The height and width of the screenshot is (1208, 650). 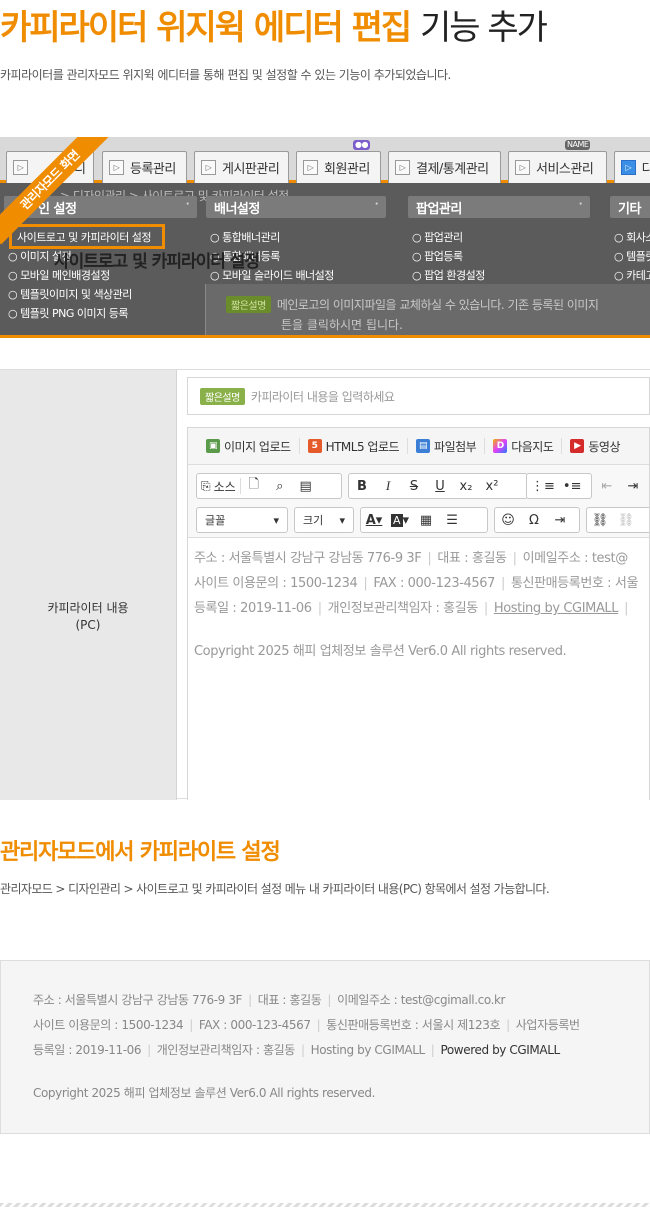 I want to click on admin-page-title: 사이트로고 및 카피라이터 설정, so click(x=157, y=262).